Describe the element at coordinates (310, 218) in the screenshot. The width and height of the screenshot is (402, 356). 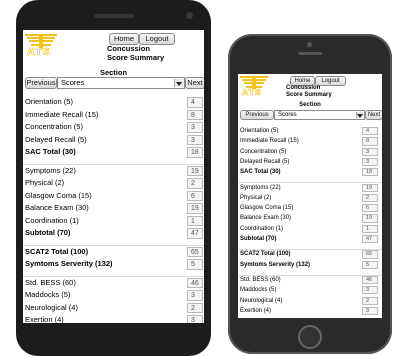
I see `score-row: Balance Exam (30) 19` at that location.